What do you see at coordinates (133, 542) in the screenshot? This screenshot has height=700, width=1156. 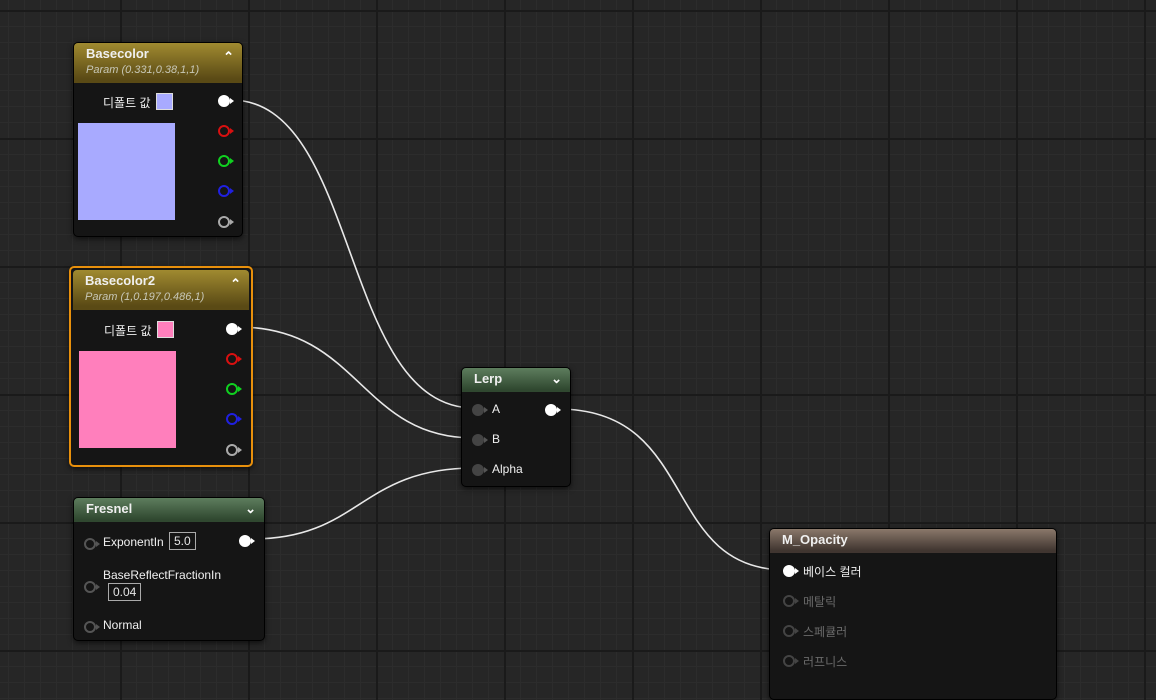 I see `exponent-label: ExponentIn` at bounding box center [133, 542].